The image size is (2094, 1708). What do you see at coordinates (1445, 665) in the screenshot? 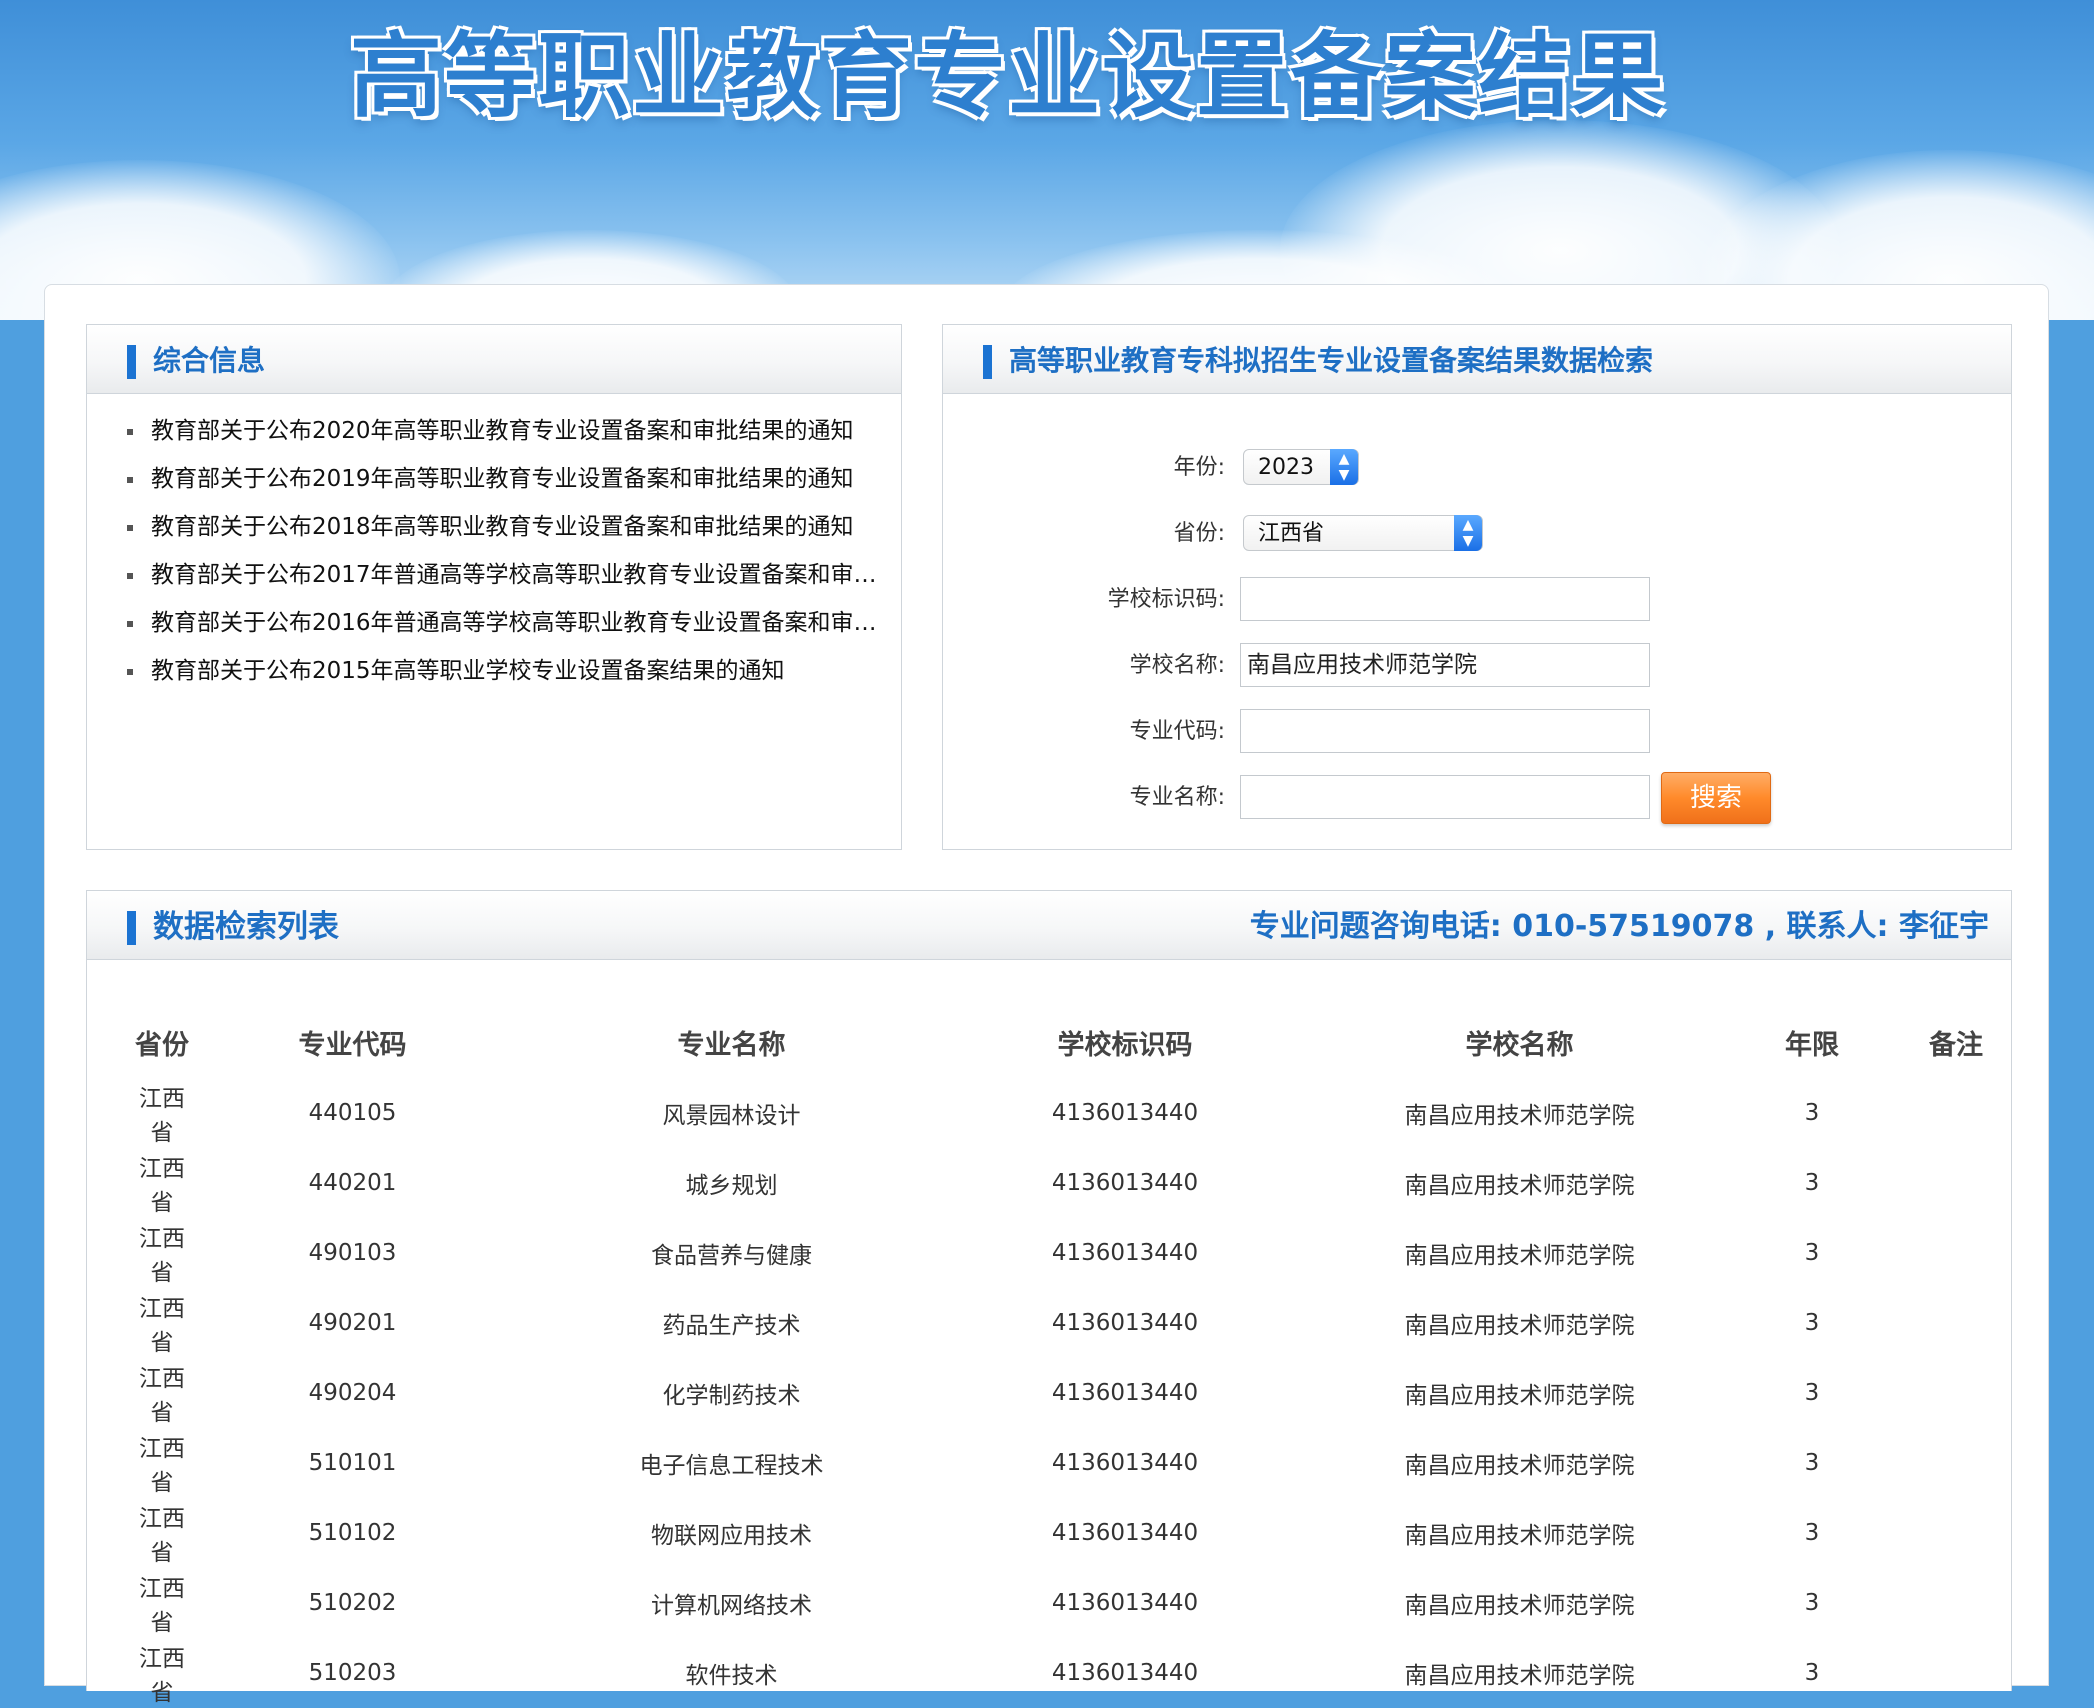
I see `school-name-input: 南昌应用技术师范学院` at bounding box center [1445, 665].